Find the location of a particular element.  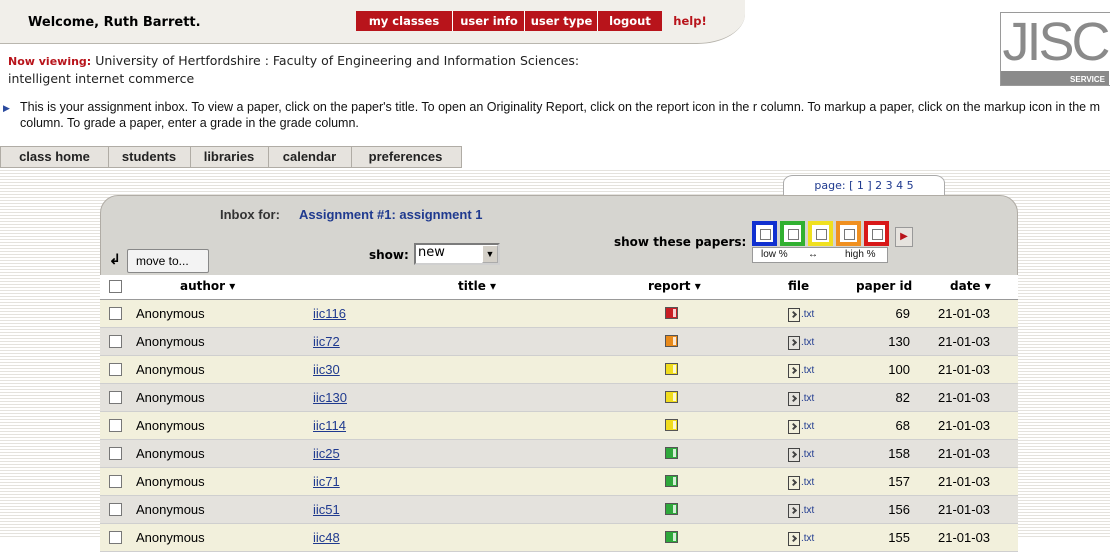

col-date: date ▾ is located at coordinates (970, 286).